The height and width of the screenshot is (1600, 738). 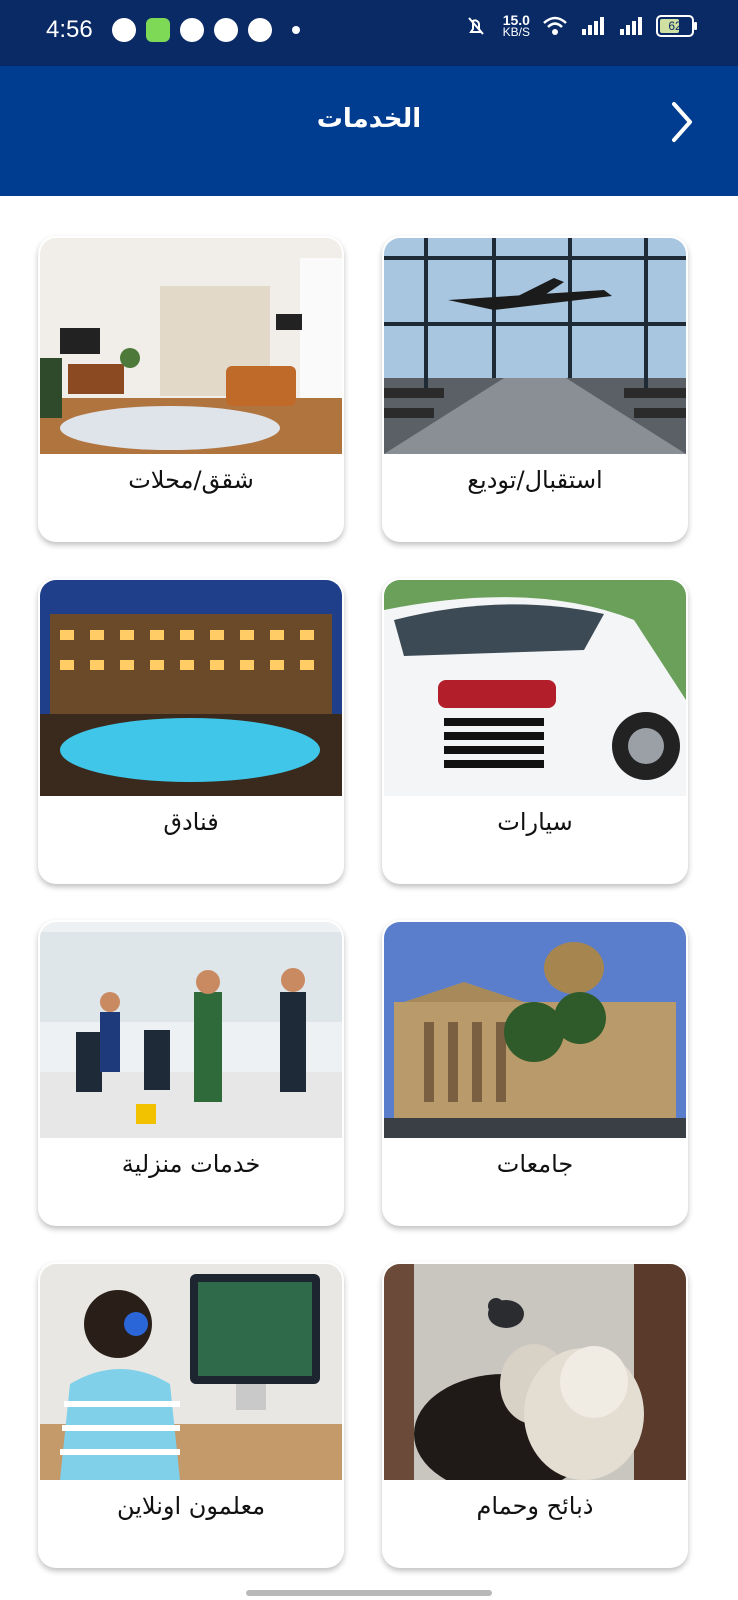 I want to click on service-label: خدمات منزلية, so click(x=191, y=1164).